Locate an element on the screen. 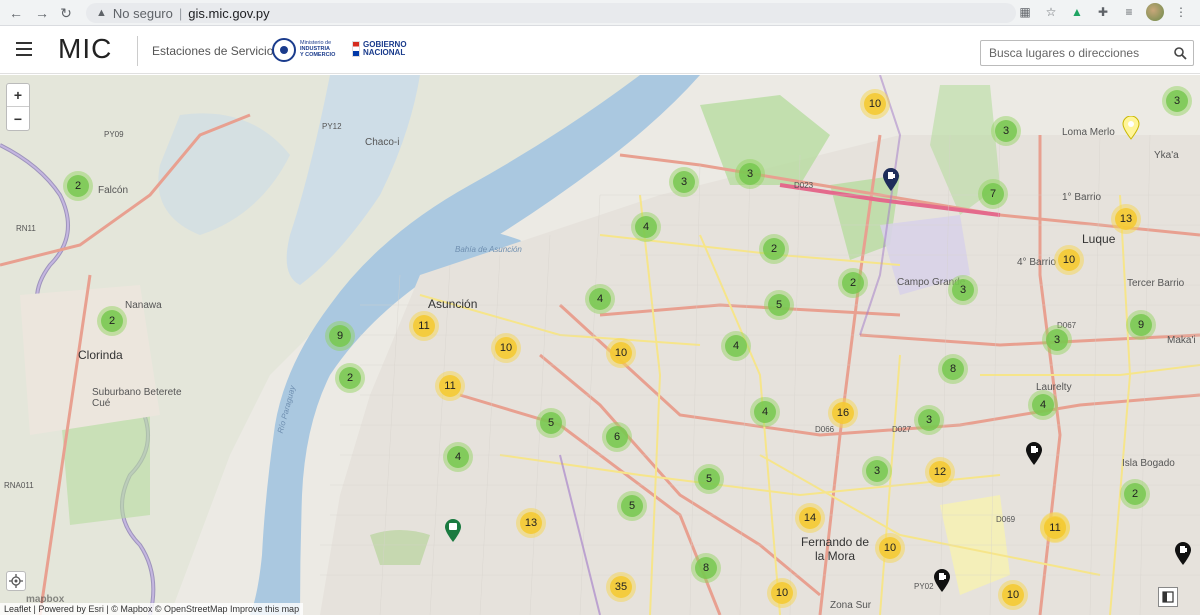 Image resolution: width=1200 pixels, height=615 pixels. label-falcon: Falcón is located at coordinates (113, 190).